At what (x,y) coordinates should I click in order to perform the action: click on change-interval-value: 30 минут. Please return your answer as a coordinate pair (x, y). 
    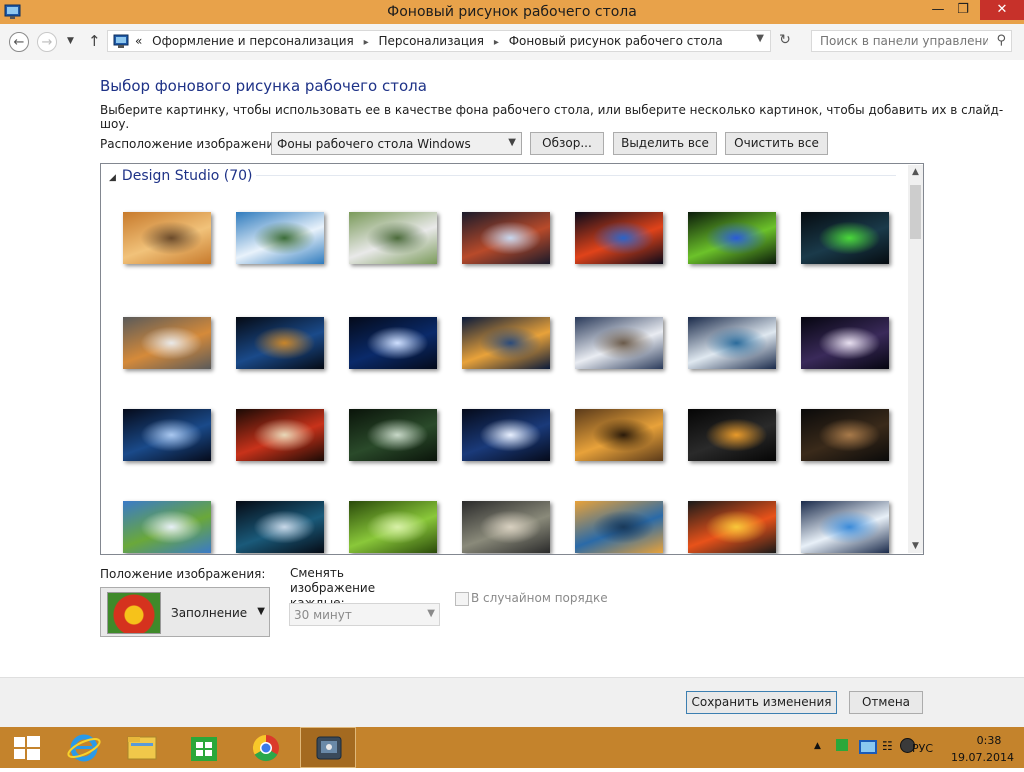
    Looking at the image, I should click on (323, 615).